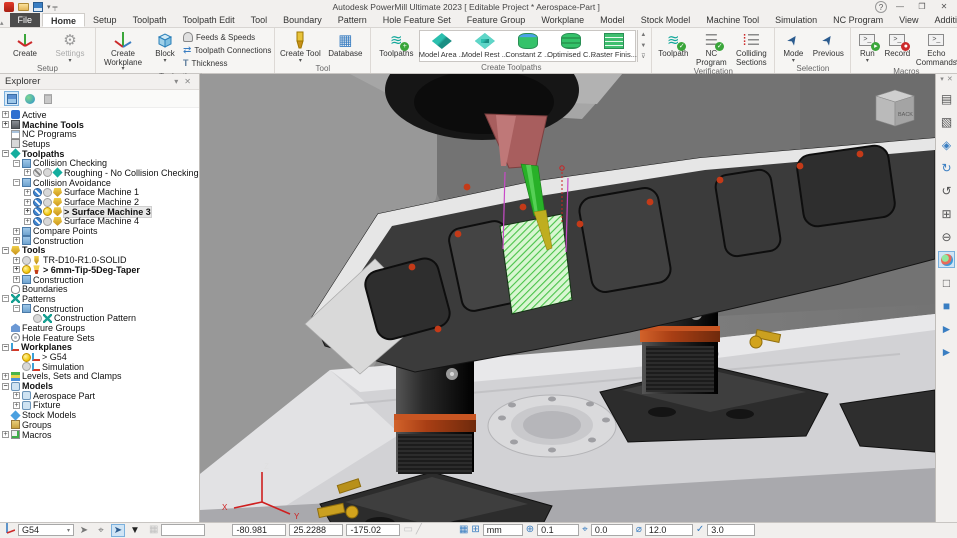 This screenshot has width=957, height=538. Describe the element at coordinates (25, 44) in the screenshot. I see `setup-create-button: Create` at that location.